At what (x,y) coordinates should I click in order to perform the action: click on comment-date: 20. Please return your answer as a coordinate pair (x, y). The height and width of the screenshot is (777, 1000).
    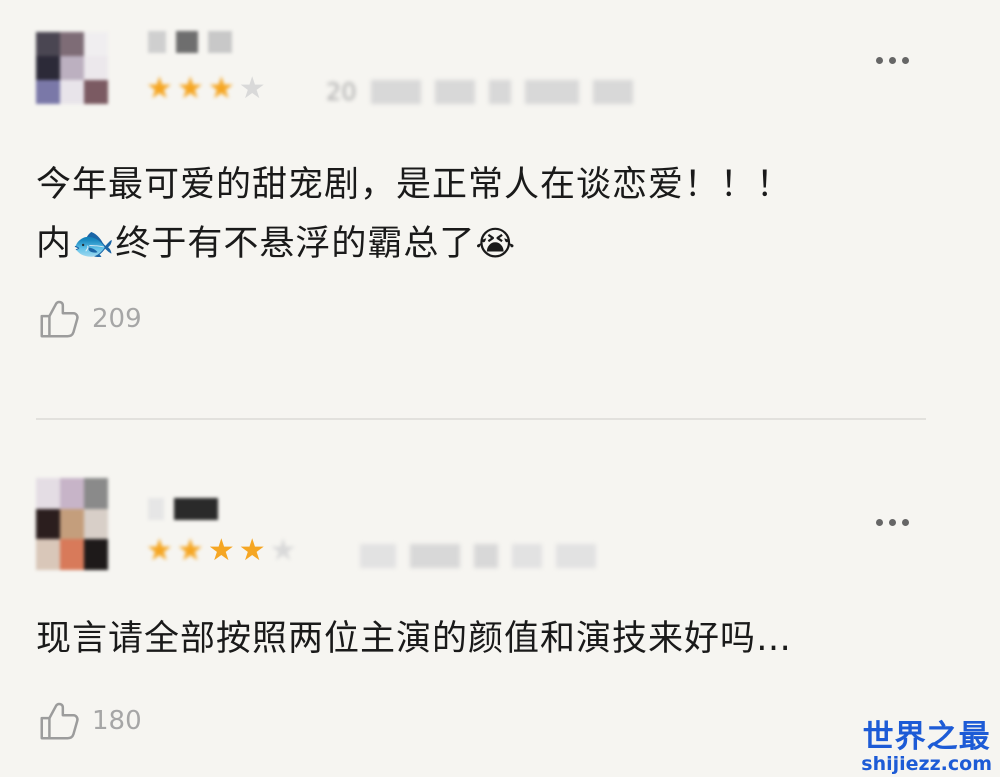
    Looking at the image, I should click on (479, 92).